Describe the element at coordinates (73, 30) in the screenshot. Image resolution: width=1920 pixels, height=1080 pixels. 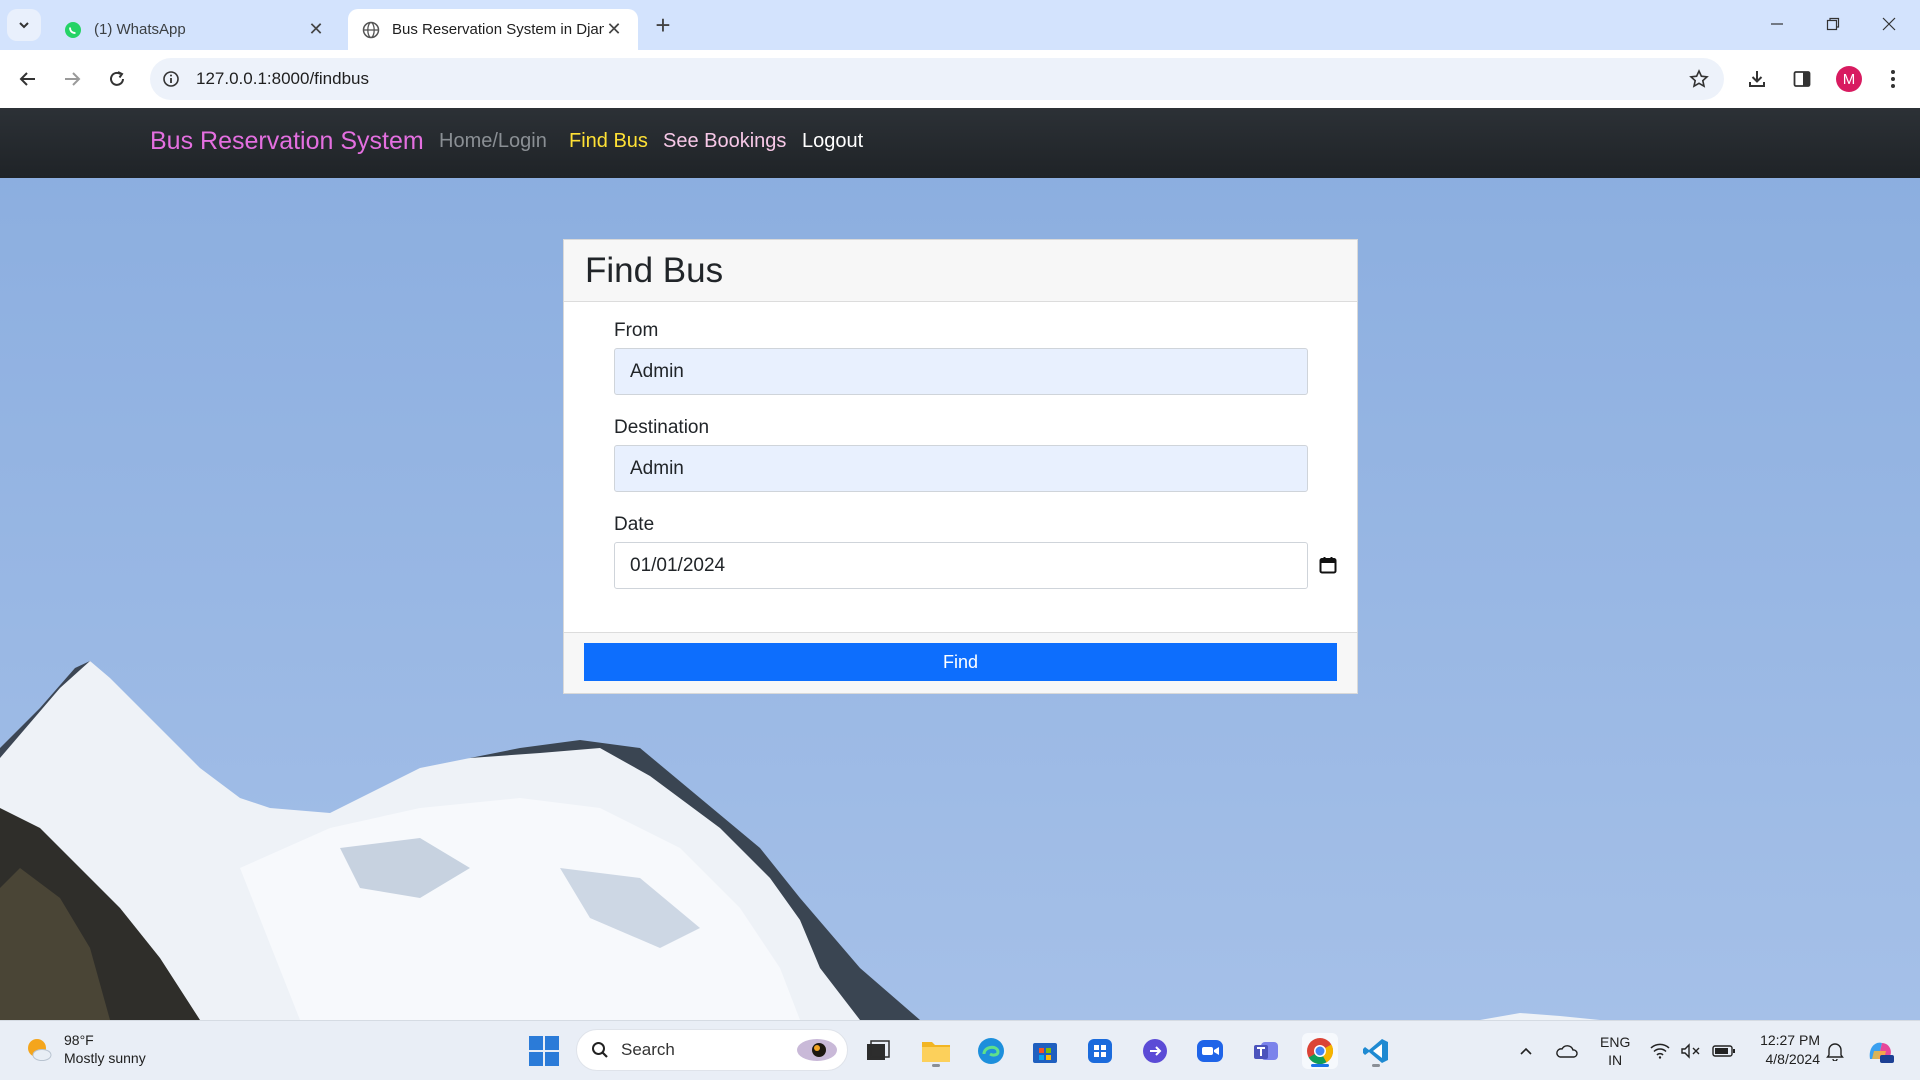
I see `whatsapp-icon` at that location.